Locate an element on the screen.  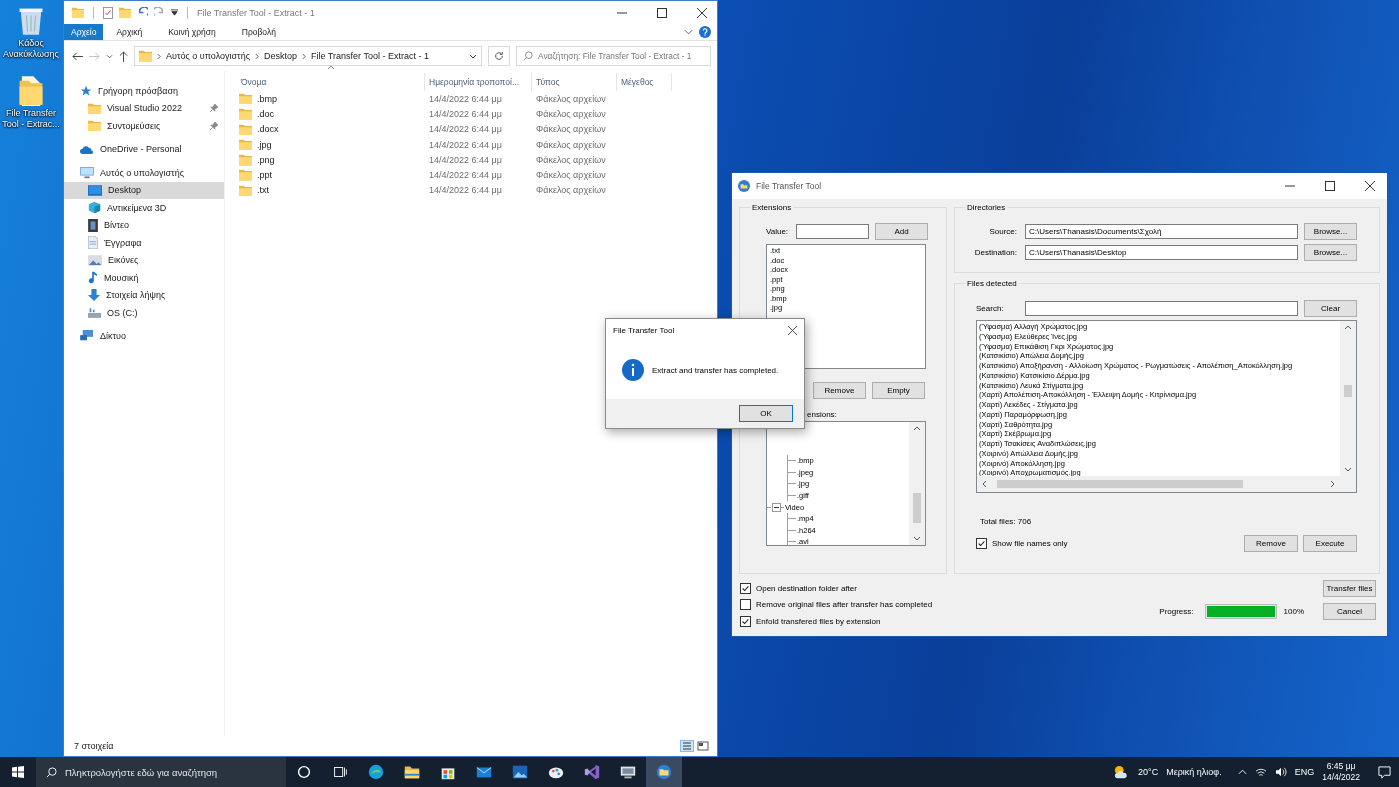
breadcrumb: Desktop is located at coordinates (281, 56).